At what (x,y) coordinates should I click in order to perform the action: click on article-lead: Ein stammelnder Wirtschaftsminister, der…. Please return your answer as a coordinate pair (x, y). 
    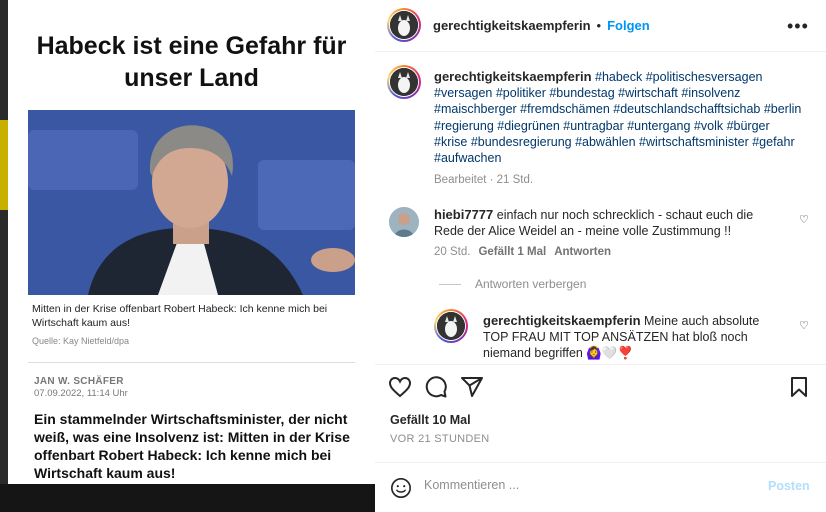
    Looking at the image, I should click on (192, 446).